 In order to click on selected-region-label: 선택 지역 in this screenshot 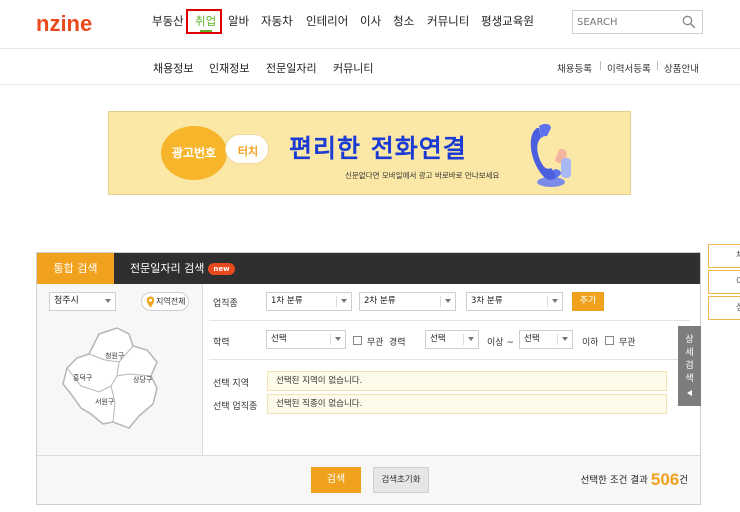, I will do `click(231, 384)`.